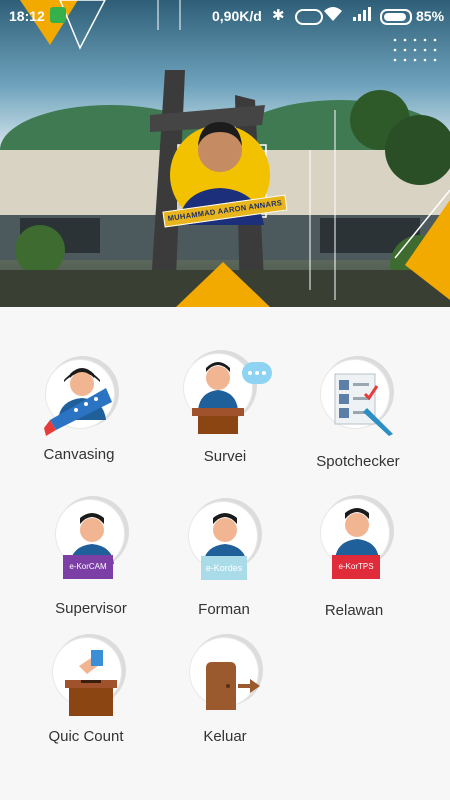 Image resolution: width=450 pixels, height=800 pixels. Describe the element at coordinates (225, 456) in the screenshot. I see `survei-label: Survei` at that location.